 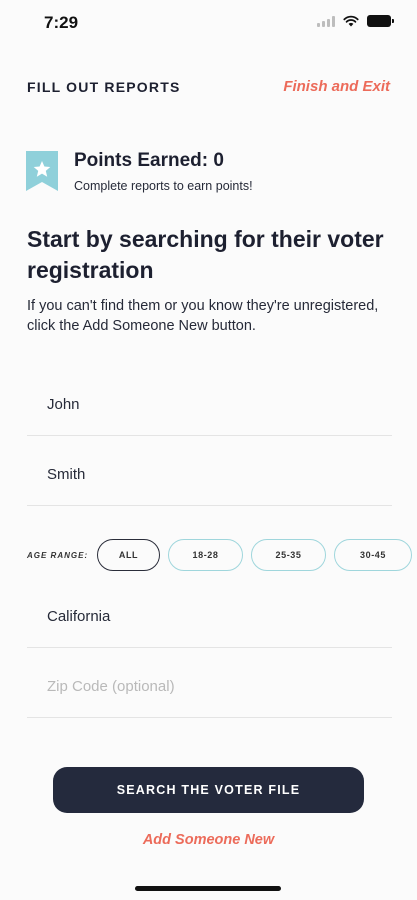 I want to click on signal-icon, so click(x=326, y=21).